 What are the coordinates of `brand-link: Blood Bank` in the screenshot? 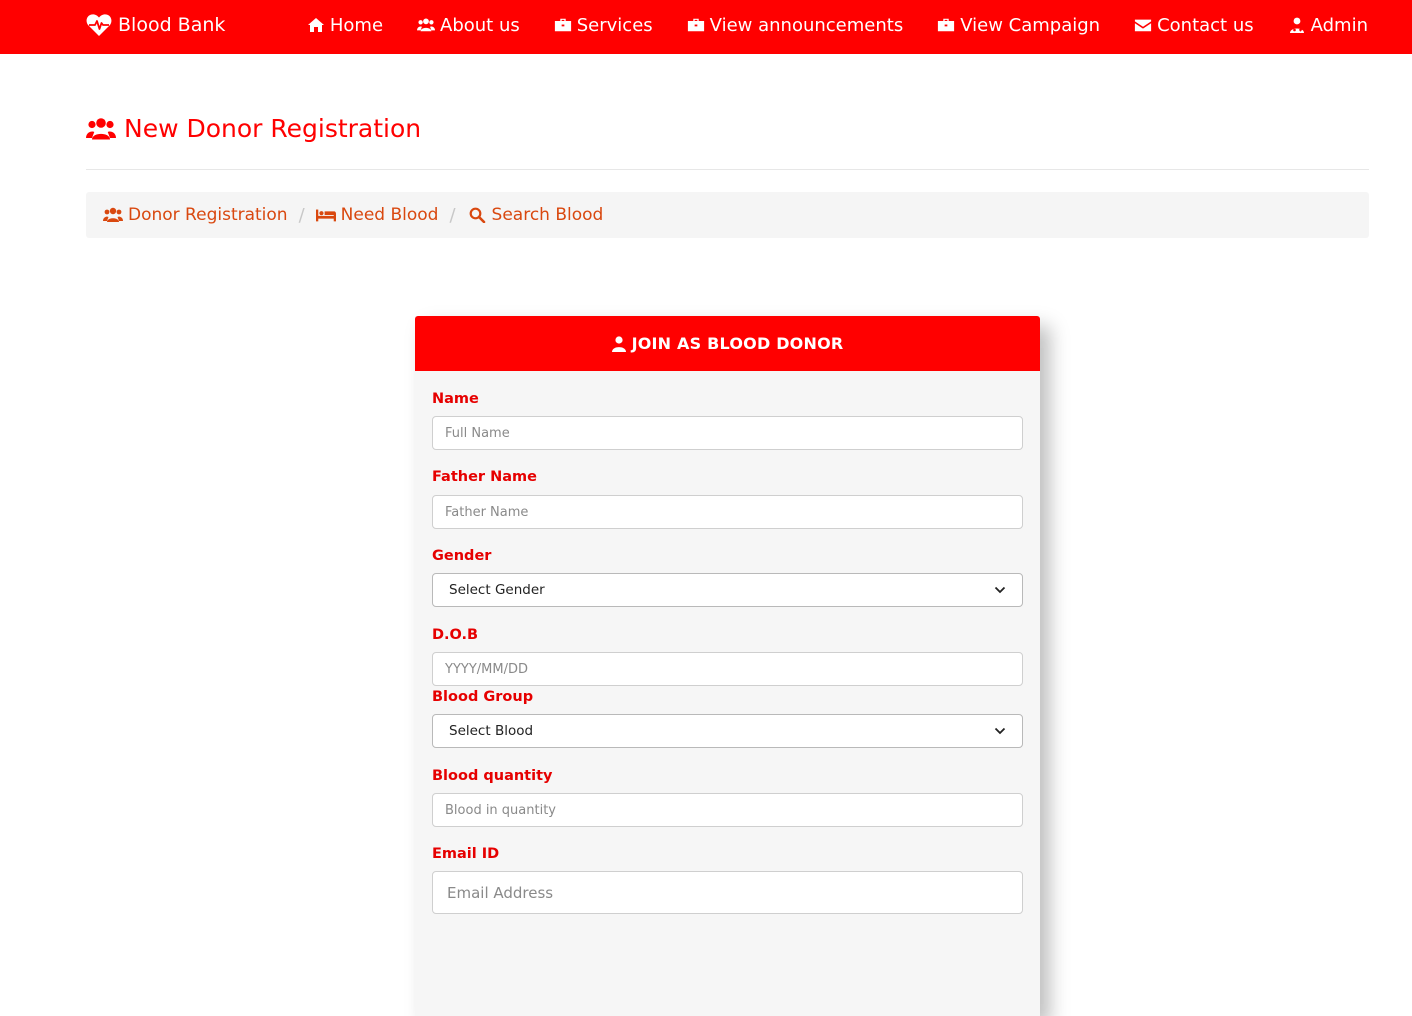 It's located at (155, 25).